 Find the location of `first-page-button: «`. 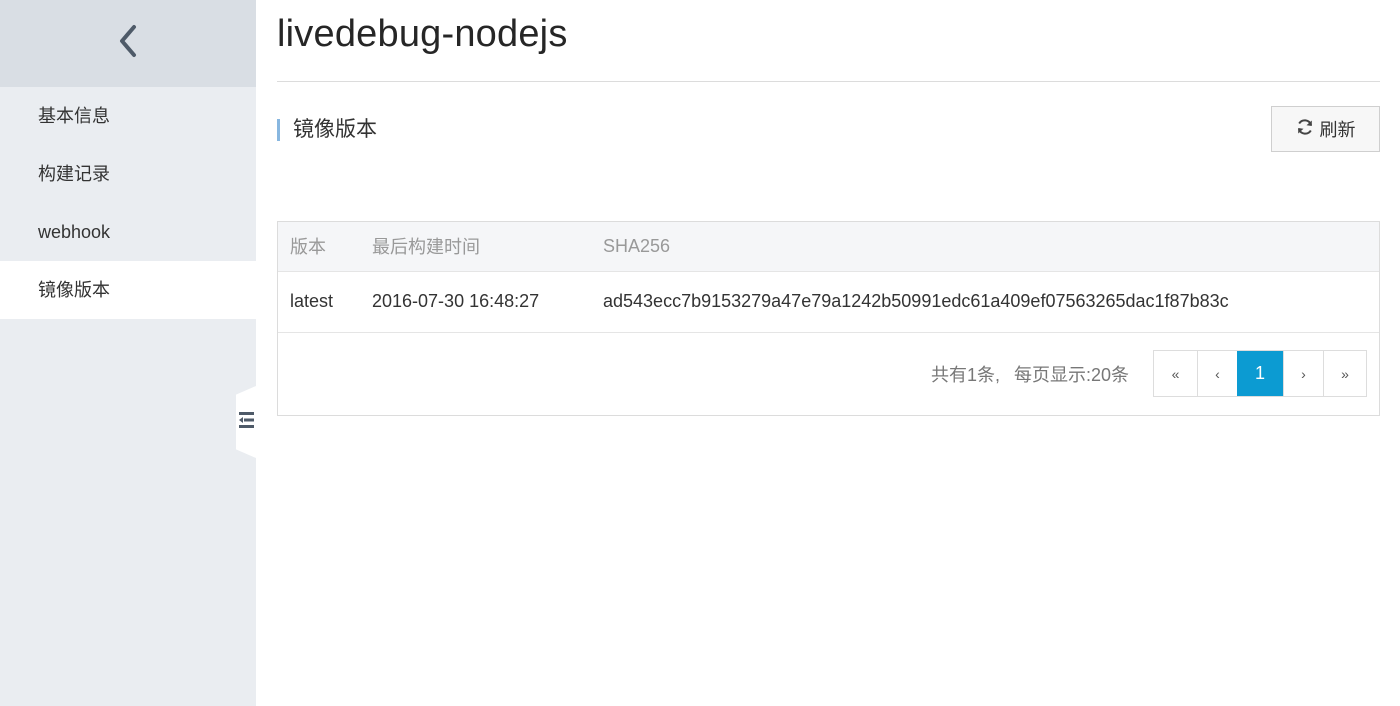

first-page-button: « is located at coordinates (1175, 373).